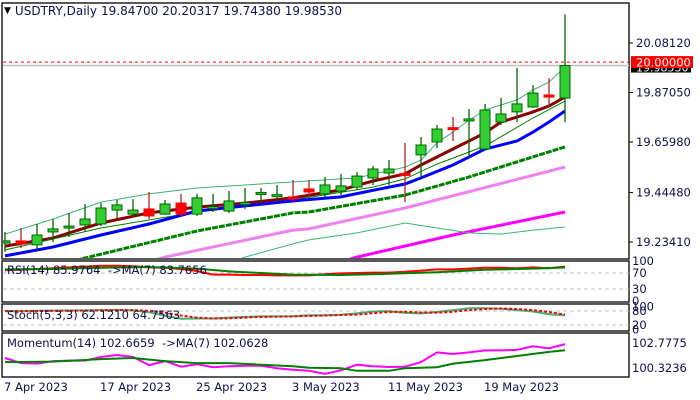  I want to click on y-tick-label: 19.23410, so click(663, 242).